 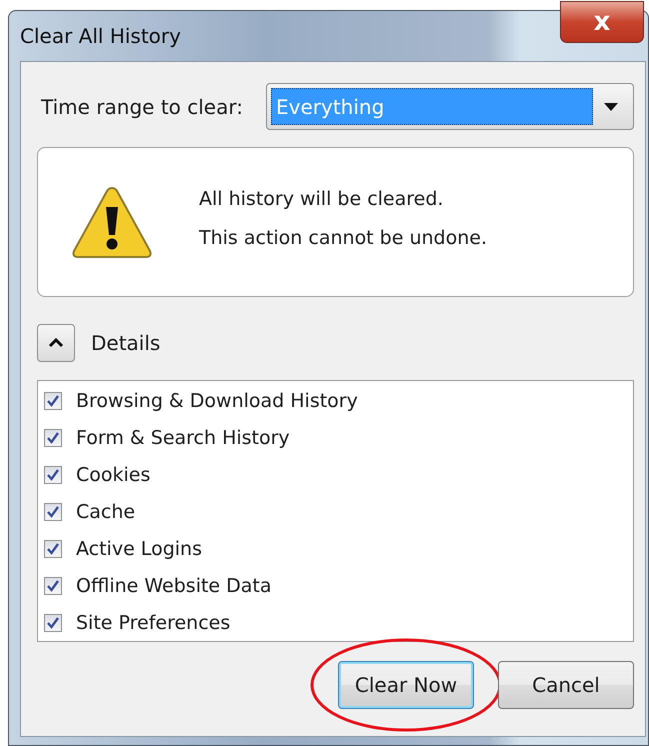 I want to click on details-label: Details, so click(x=125, y=343).